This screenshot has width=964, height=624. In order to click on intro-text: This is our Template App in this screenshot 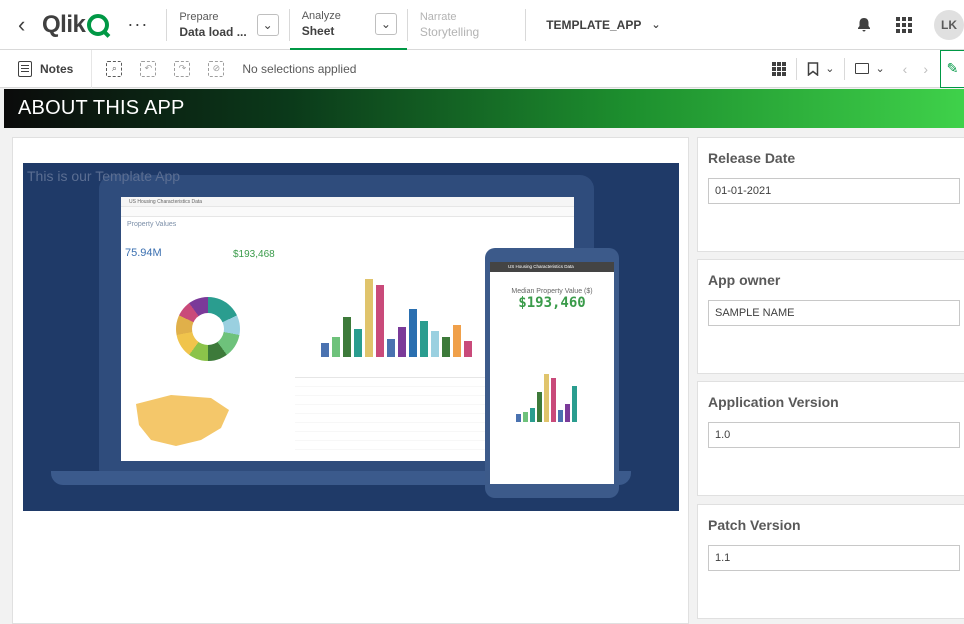, I will do `click(104, 176)`.